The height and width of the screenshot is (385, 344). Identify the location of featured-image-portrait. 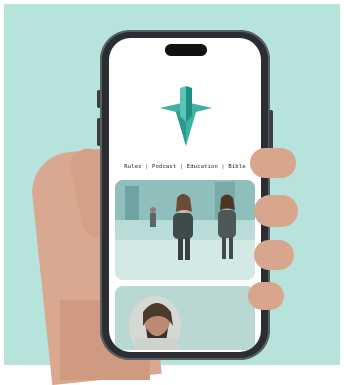
(185, 318).